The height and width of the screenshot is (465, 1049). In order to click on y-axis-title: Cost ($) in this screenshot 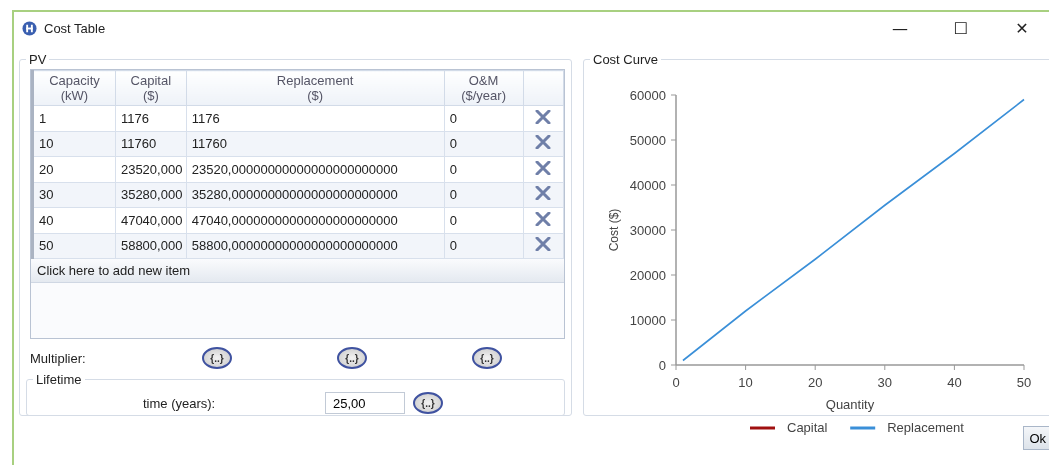, I will do `click(614, 230)`.